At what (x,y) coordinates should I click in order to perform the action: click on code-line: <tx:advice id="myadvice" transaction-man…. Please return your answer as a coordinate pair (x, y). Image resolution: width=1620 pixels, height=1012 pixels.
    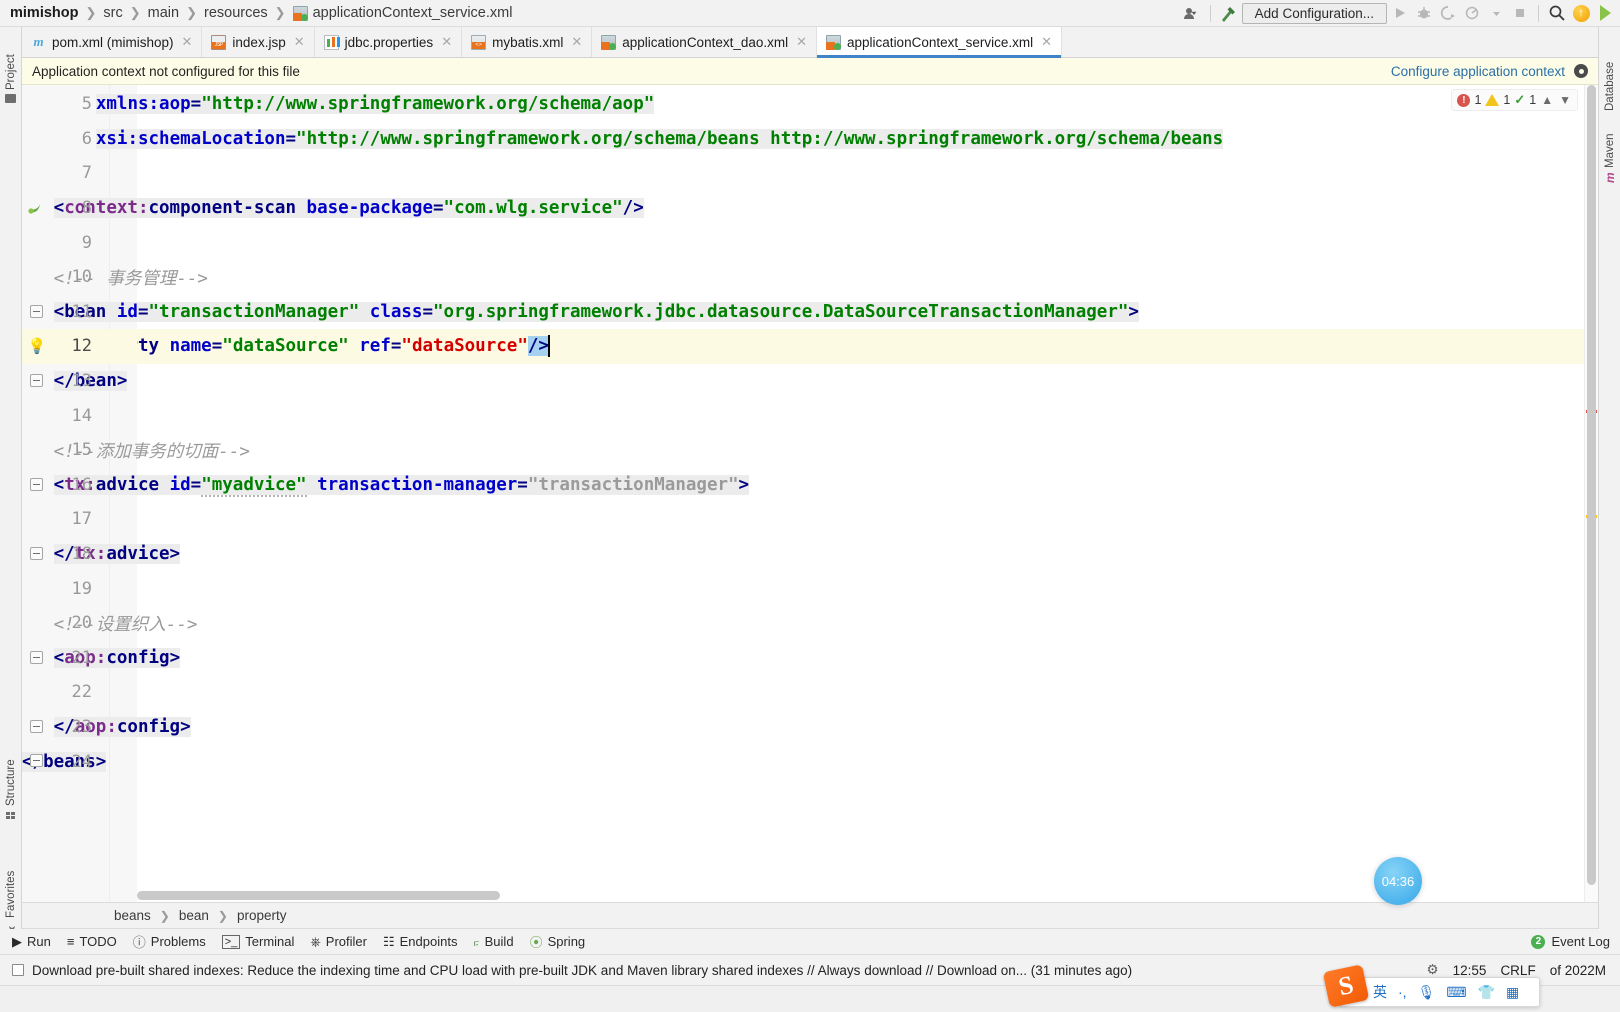
    Looking at the image, I should click on (810, 485).